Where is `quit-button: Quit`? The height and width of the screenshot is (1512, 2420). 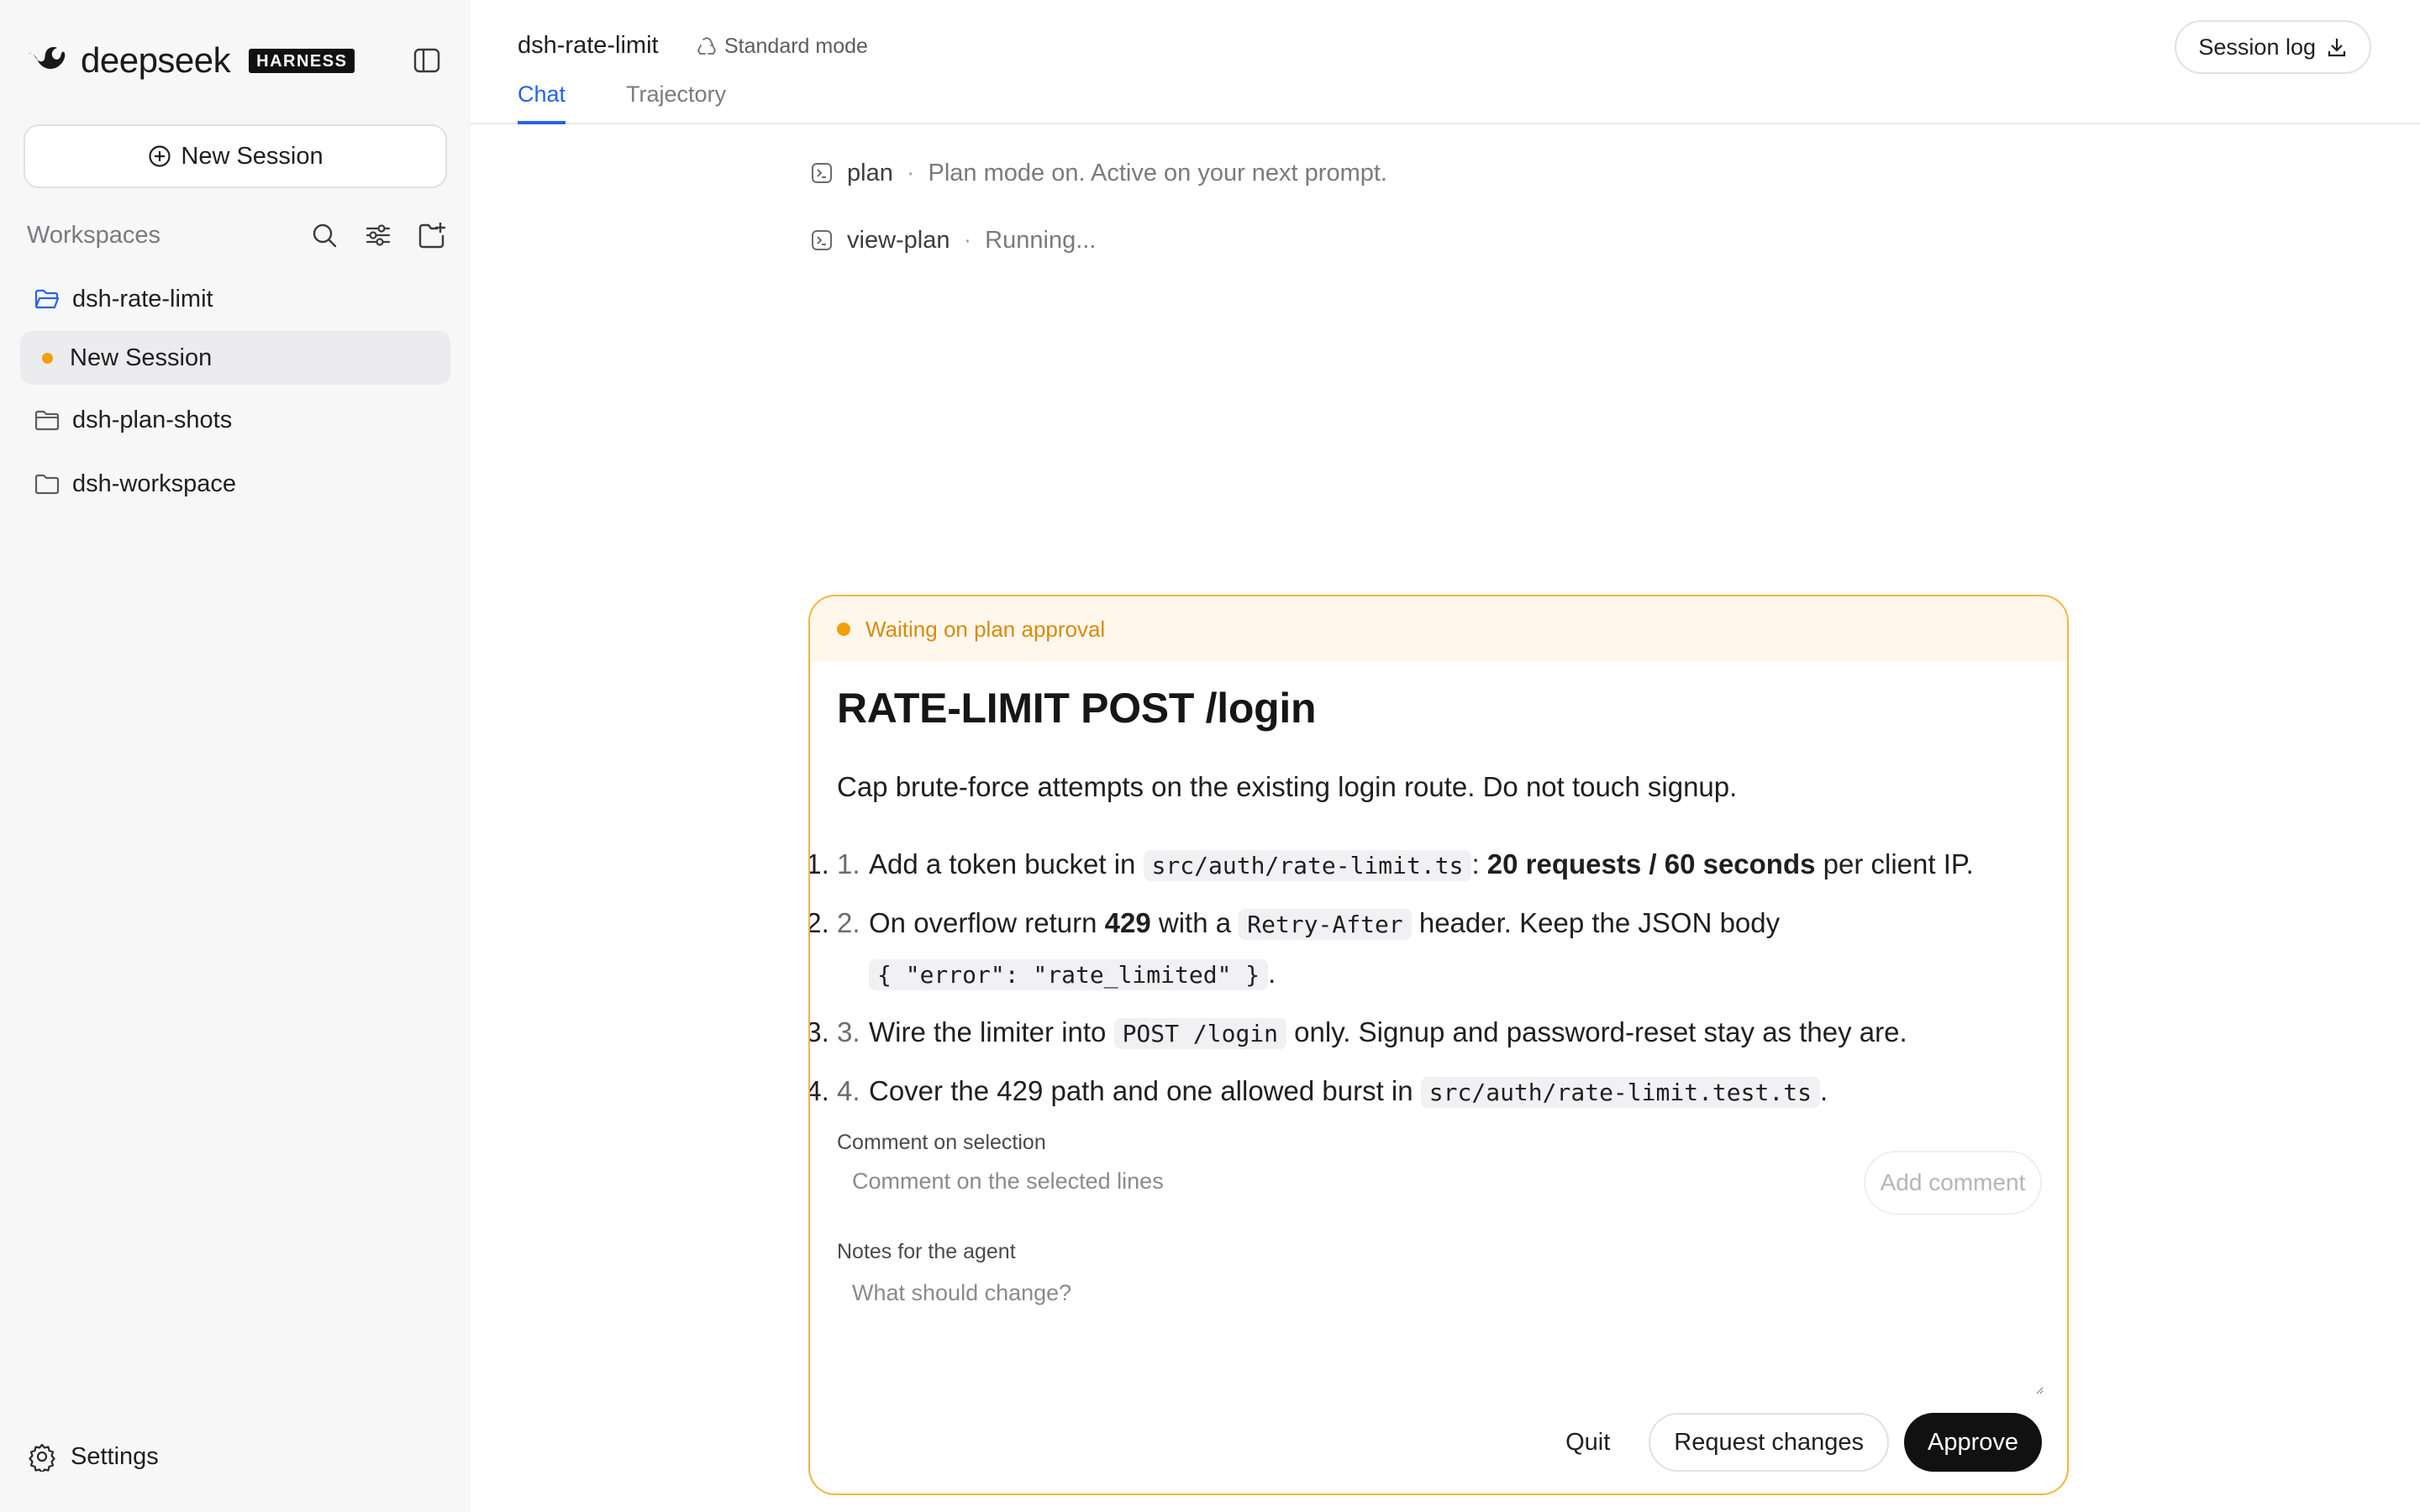
quit-button: Quit is located at coordinates (1588, 1442).